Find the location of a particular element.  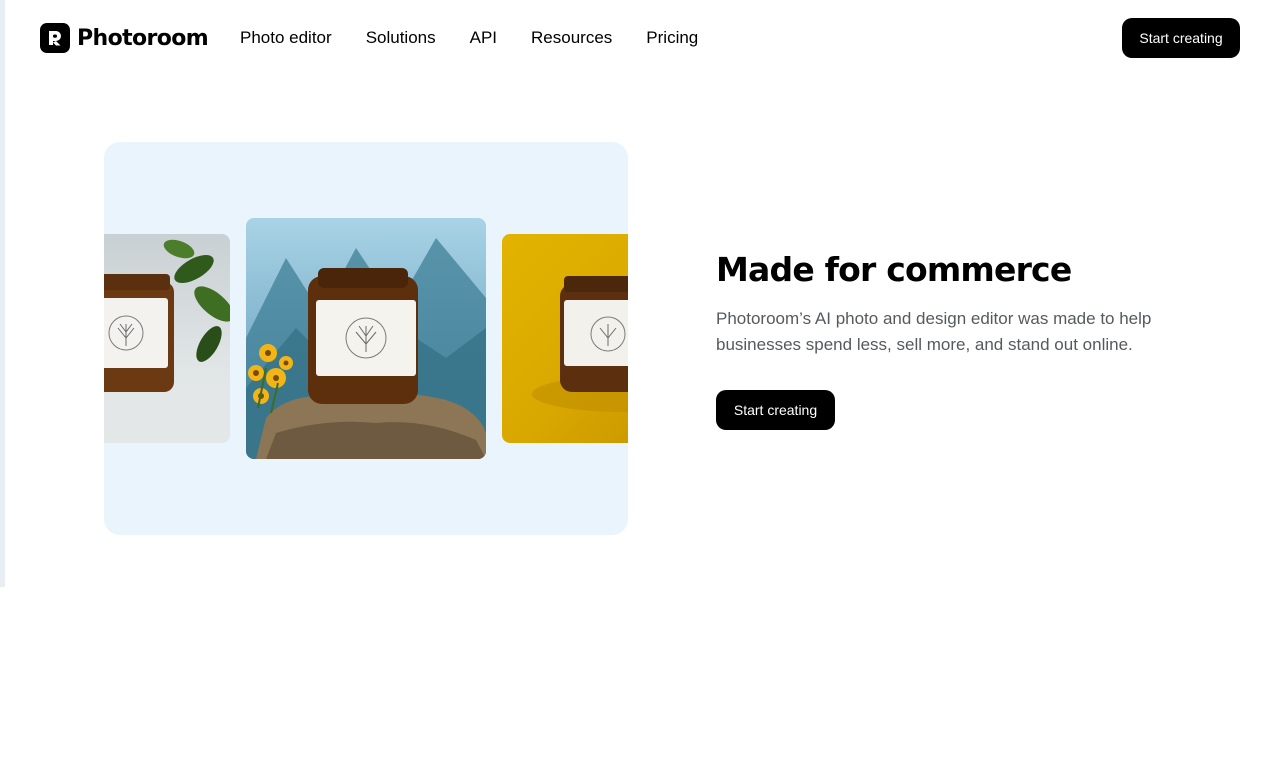

header-start-creating-button: Start creating is located at coordinates (1181, 38).